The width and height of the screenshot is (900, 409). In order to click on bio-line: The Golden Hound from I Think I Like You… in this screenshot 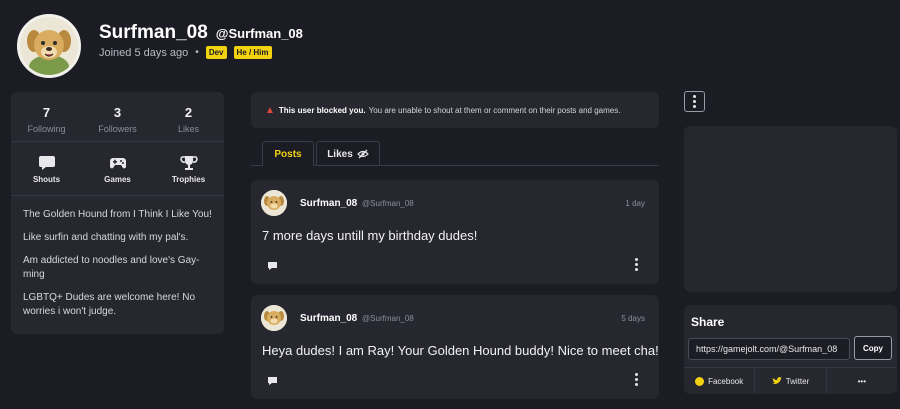, I will do `click(117, 214)`.